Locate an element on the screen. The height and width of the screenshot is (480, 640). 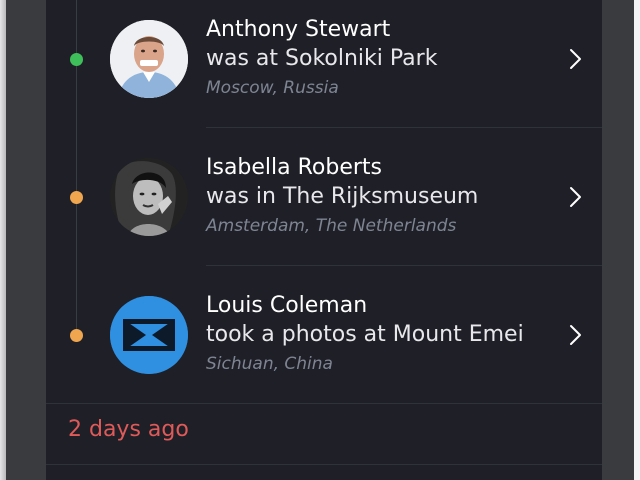
user-name: Louis Coleman is located at coordinates (287, 305).